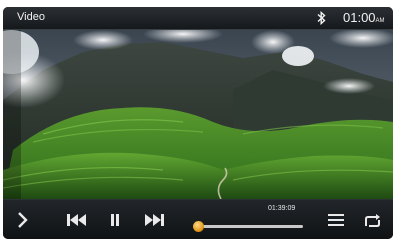  I want to click on repeat-icon, so click(372, 221).